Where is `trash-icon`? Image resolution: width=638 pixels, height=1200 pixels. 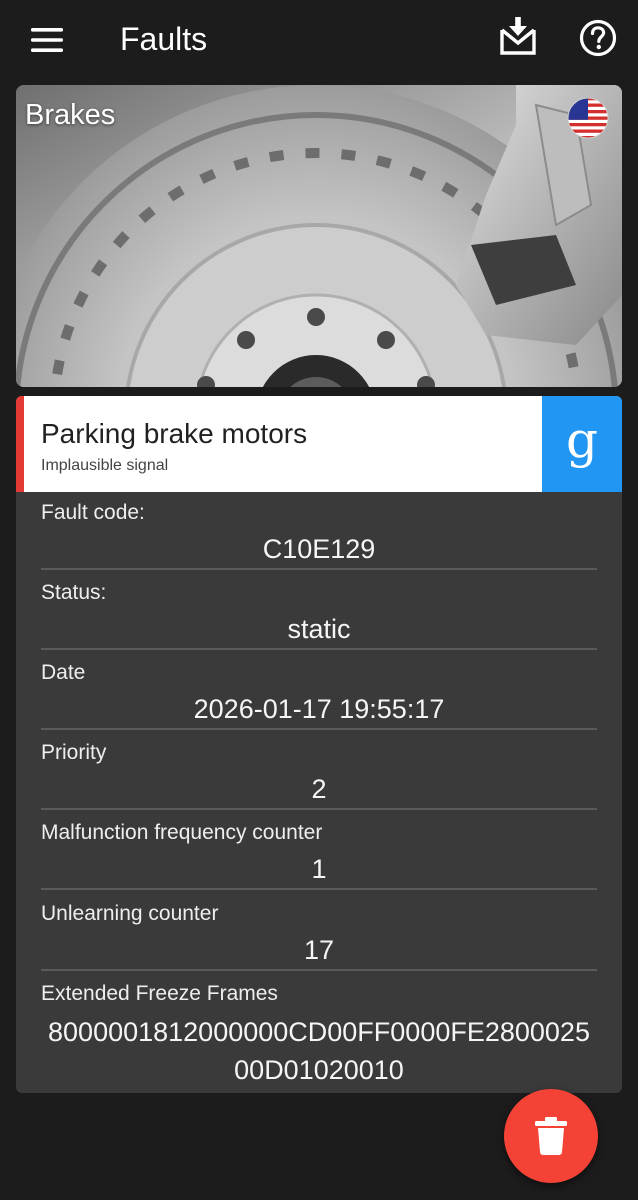 trash-icon is located at coordinates (551, 1136).